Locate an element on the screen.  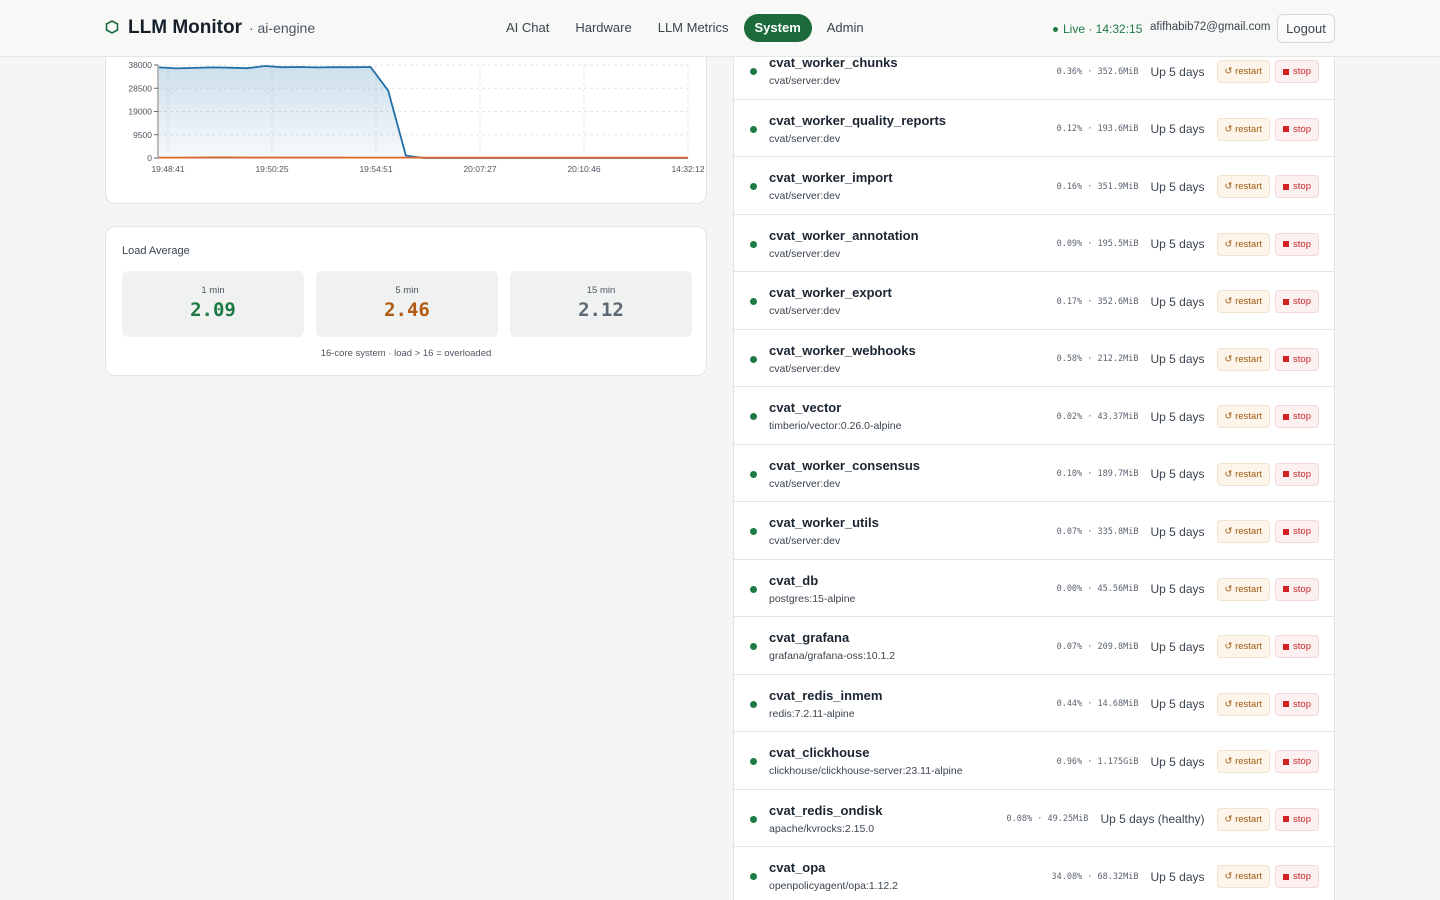
container-name: cvat_worker_export is located at coordinates (830, 292).